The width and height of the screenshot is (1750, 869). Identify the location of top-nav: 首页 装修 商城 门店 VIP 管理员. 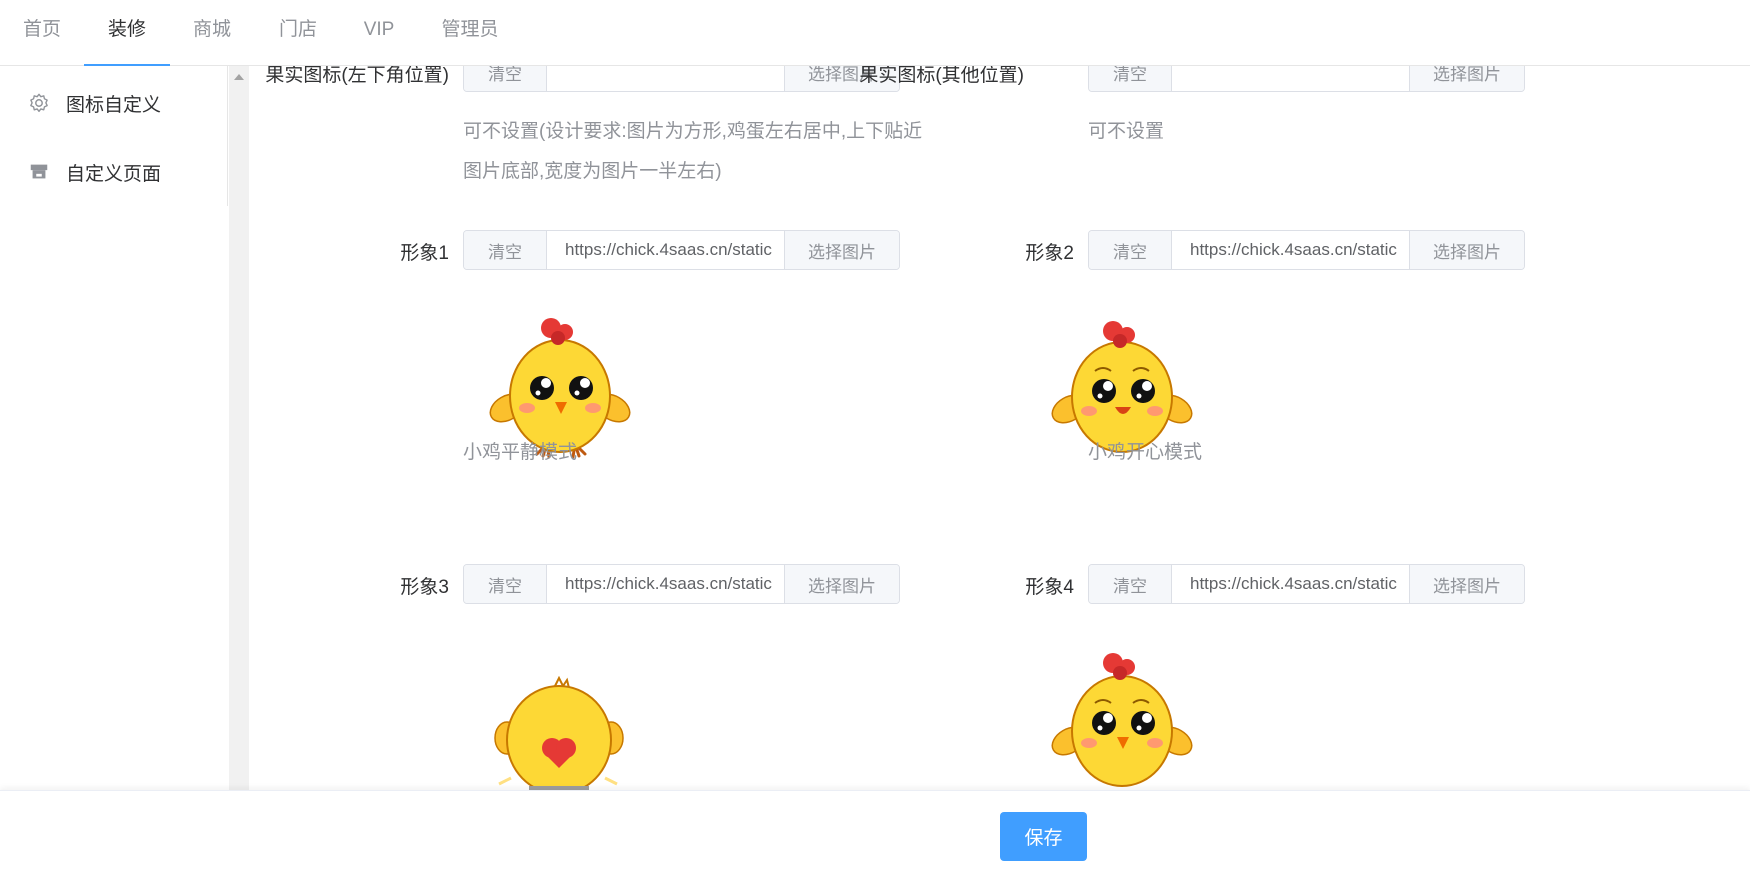
(875, 33).